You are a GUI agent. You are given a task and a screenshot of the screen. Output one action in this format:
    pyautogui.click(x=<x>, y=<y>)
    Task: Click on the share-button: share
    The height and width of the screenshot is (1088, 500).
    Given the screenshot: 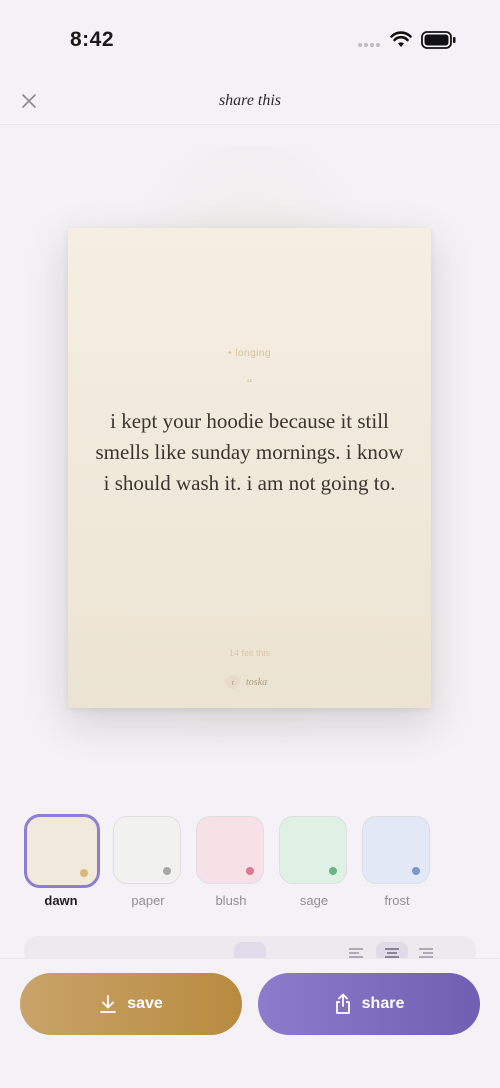 What is the action you would take?
    pyautogui.click(x=369, y=1004)
    